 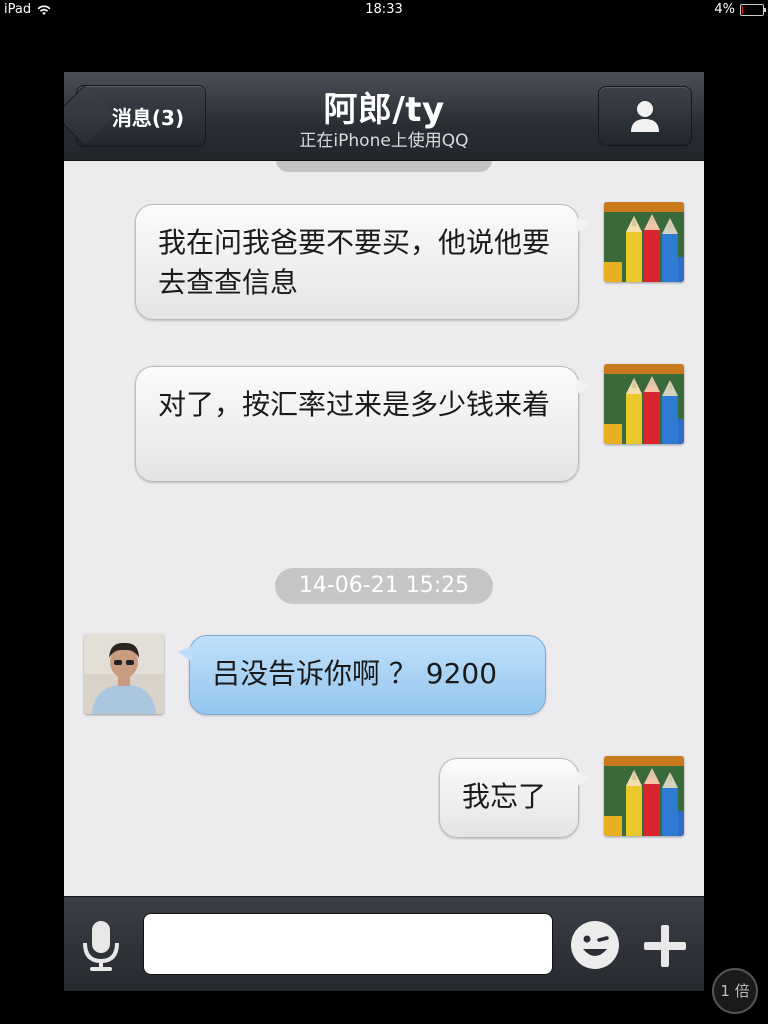 I want to click on emoji-button, so click(x=595, y=945).